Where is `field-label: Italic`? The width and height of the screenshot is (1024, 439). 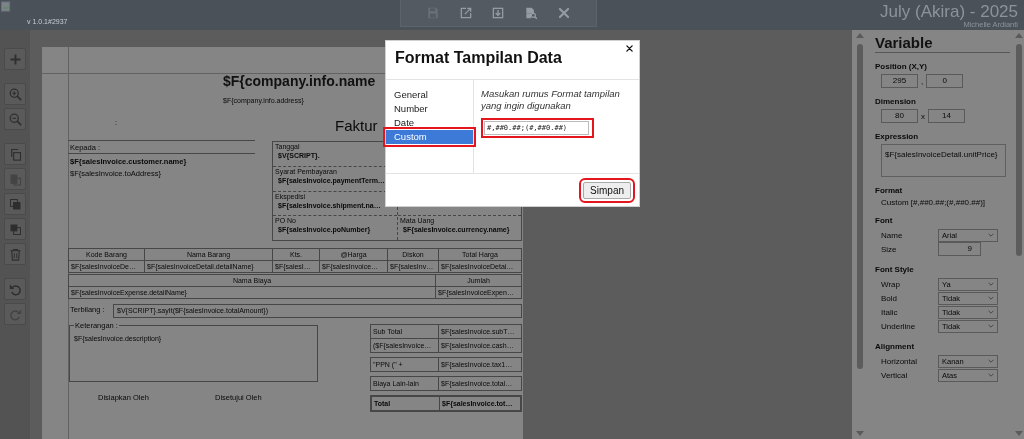 field-label: Italic is located at coordinates (890, 312).